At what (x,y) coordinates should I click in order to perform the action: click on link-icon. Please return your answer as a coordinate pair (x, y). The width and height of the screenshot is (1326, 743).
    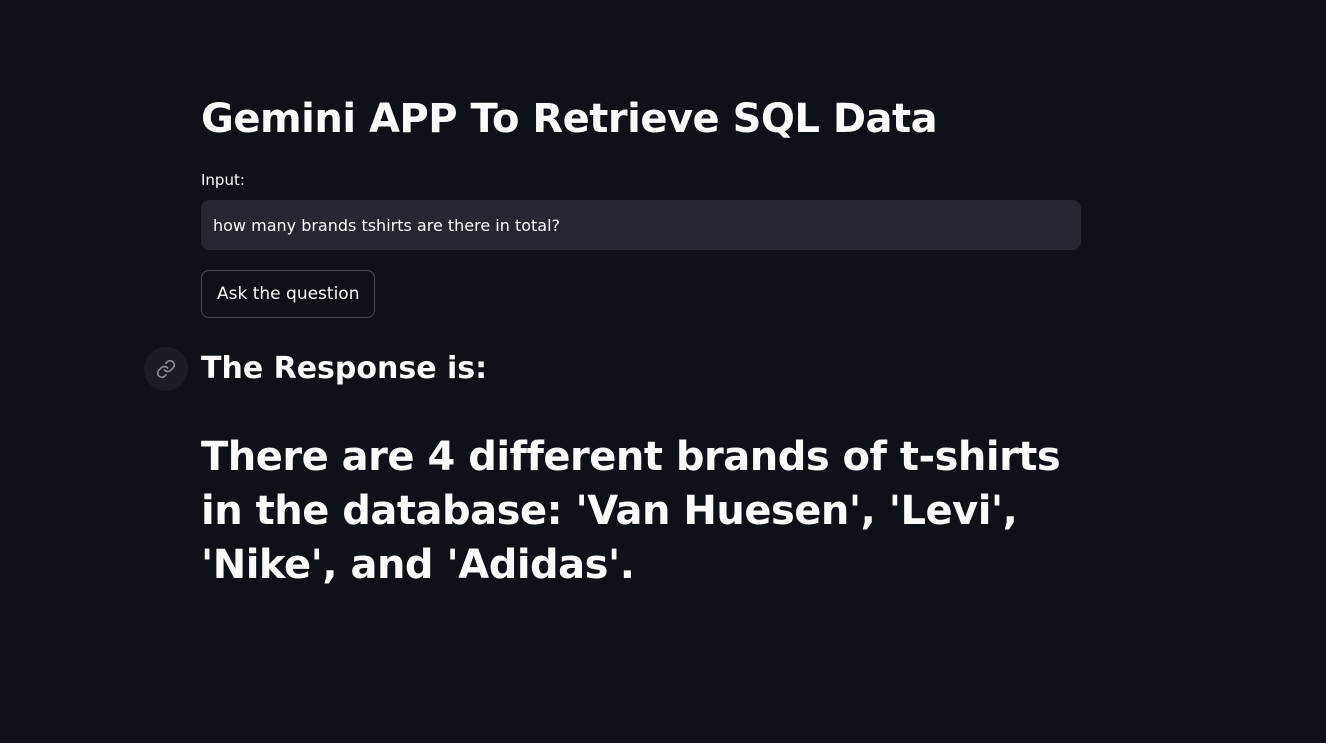
    Looking at the image, I should click on (166, 369).